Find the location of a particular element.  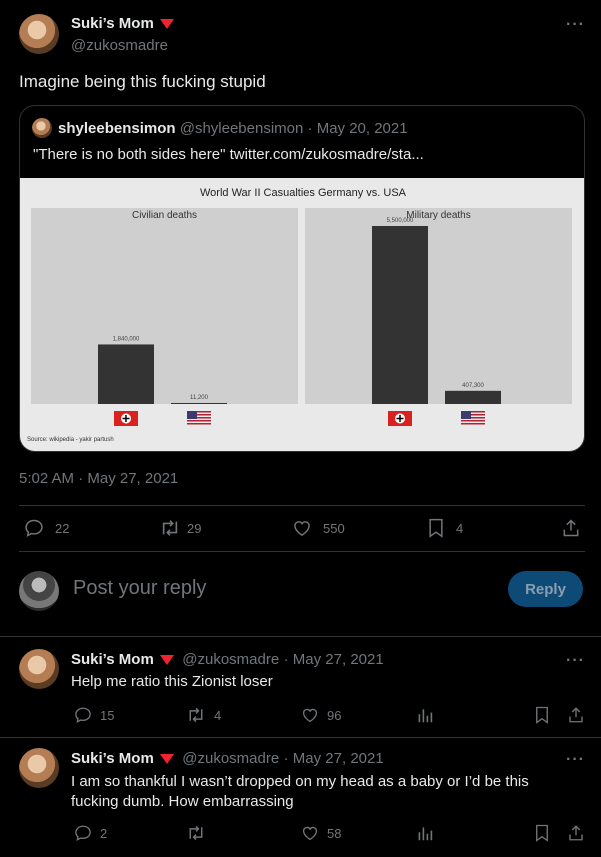

chart-bar-label: 11,200 is located at coordinates (199, 398).